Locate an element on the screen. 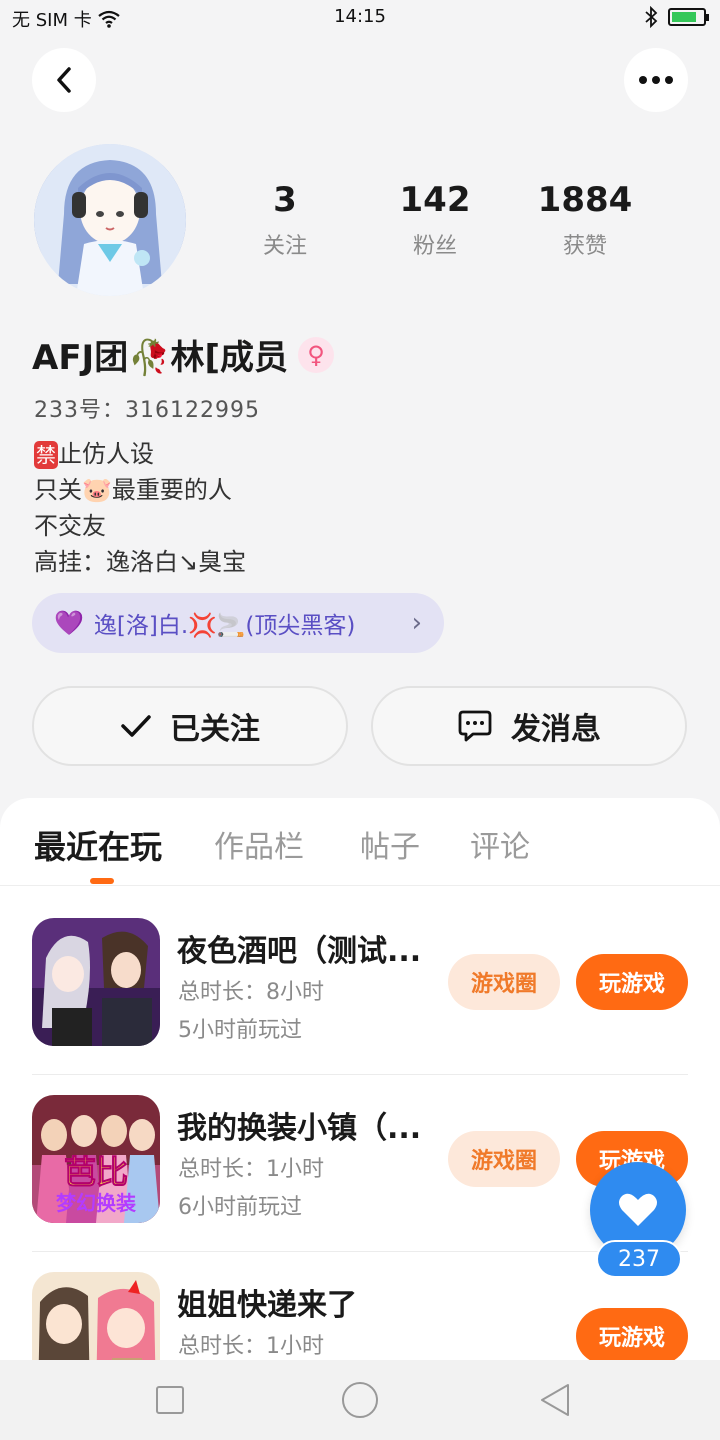 The height and width of the screenshot is (1440, 720). stat-value: 1884 is located at coordinates (585, 200).